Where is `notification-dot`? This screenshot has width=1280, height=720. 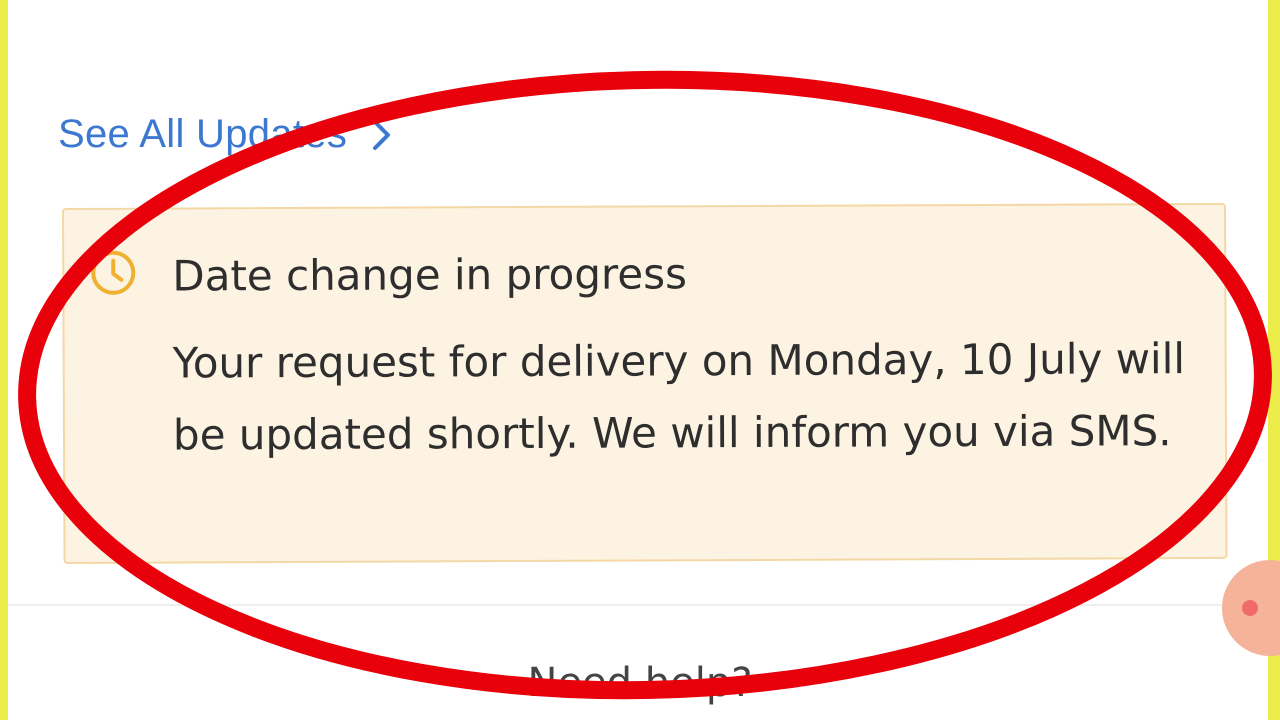 notification-dot is located at coordinates (1250, 608).